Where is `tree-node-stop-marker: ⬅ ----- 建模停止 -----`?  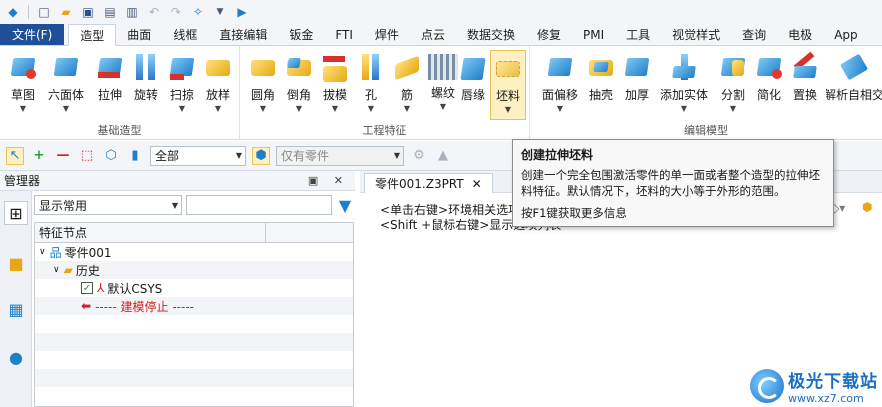 tree-node-stop-marker: ⬅ ----- 建模停止 ----- is located at coordinates (194, 306).